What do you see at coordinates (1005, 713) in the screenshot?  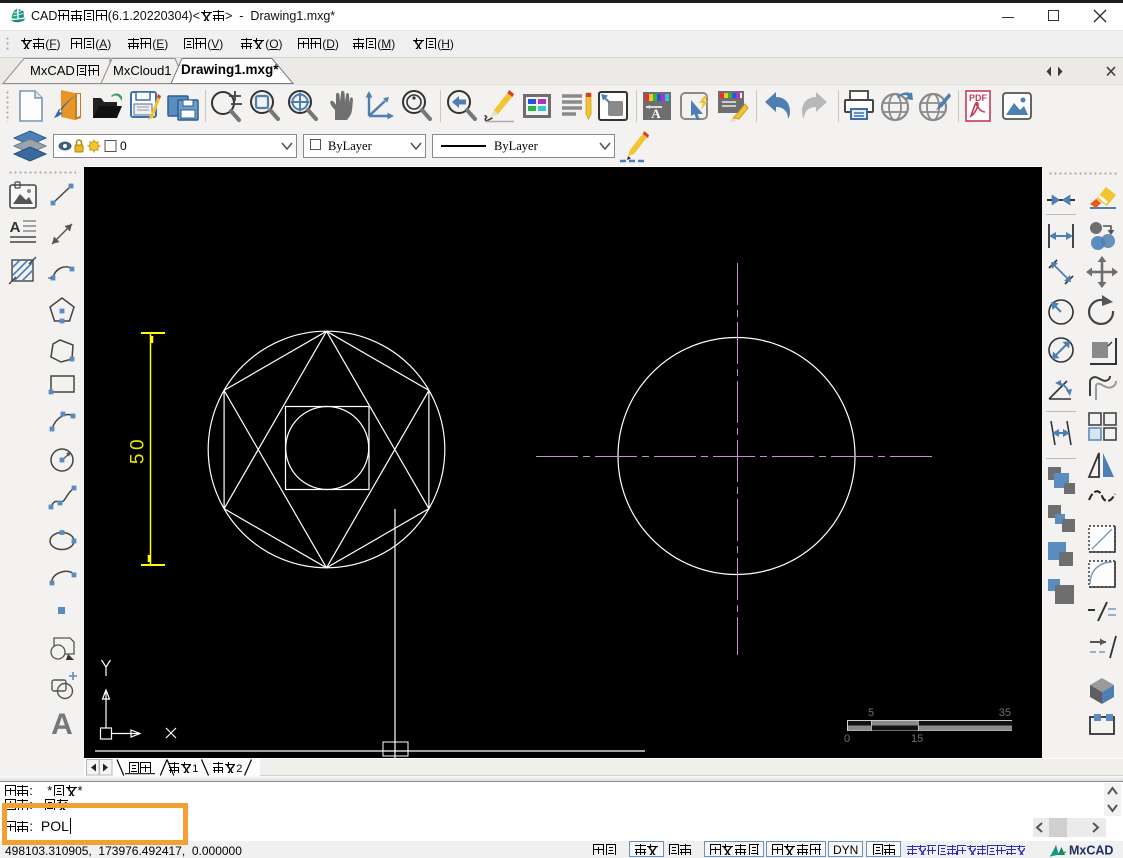 I see `svg-text: 35` at bounding box center [1005, 713].